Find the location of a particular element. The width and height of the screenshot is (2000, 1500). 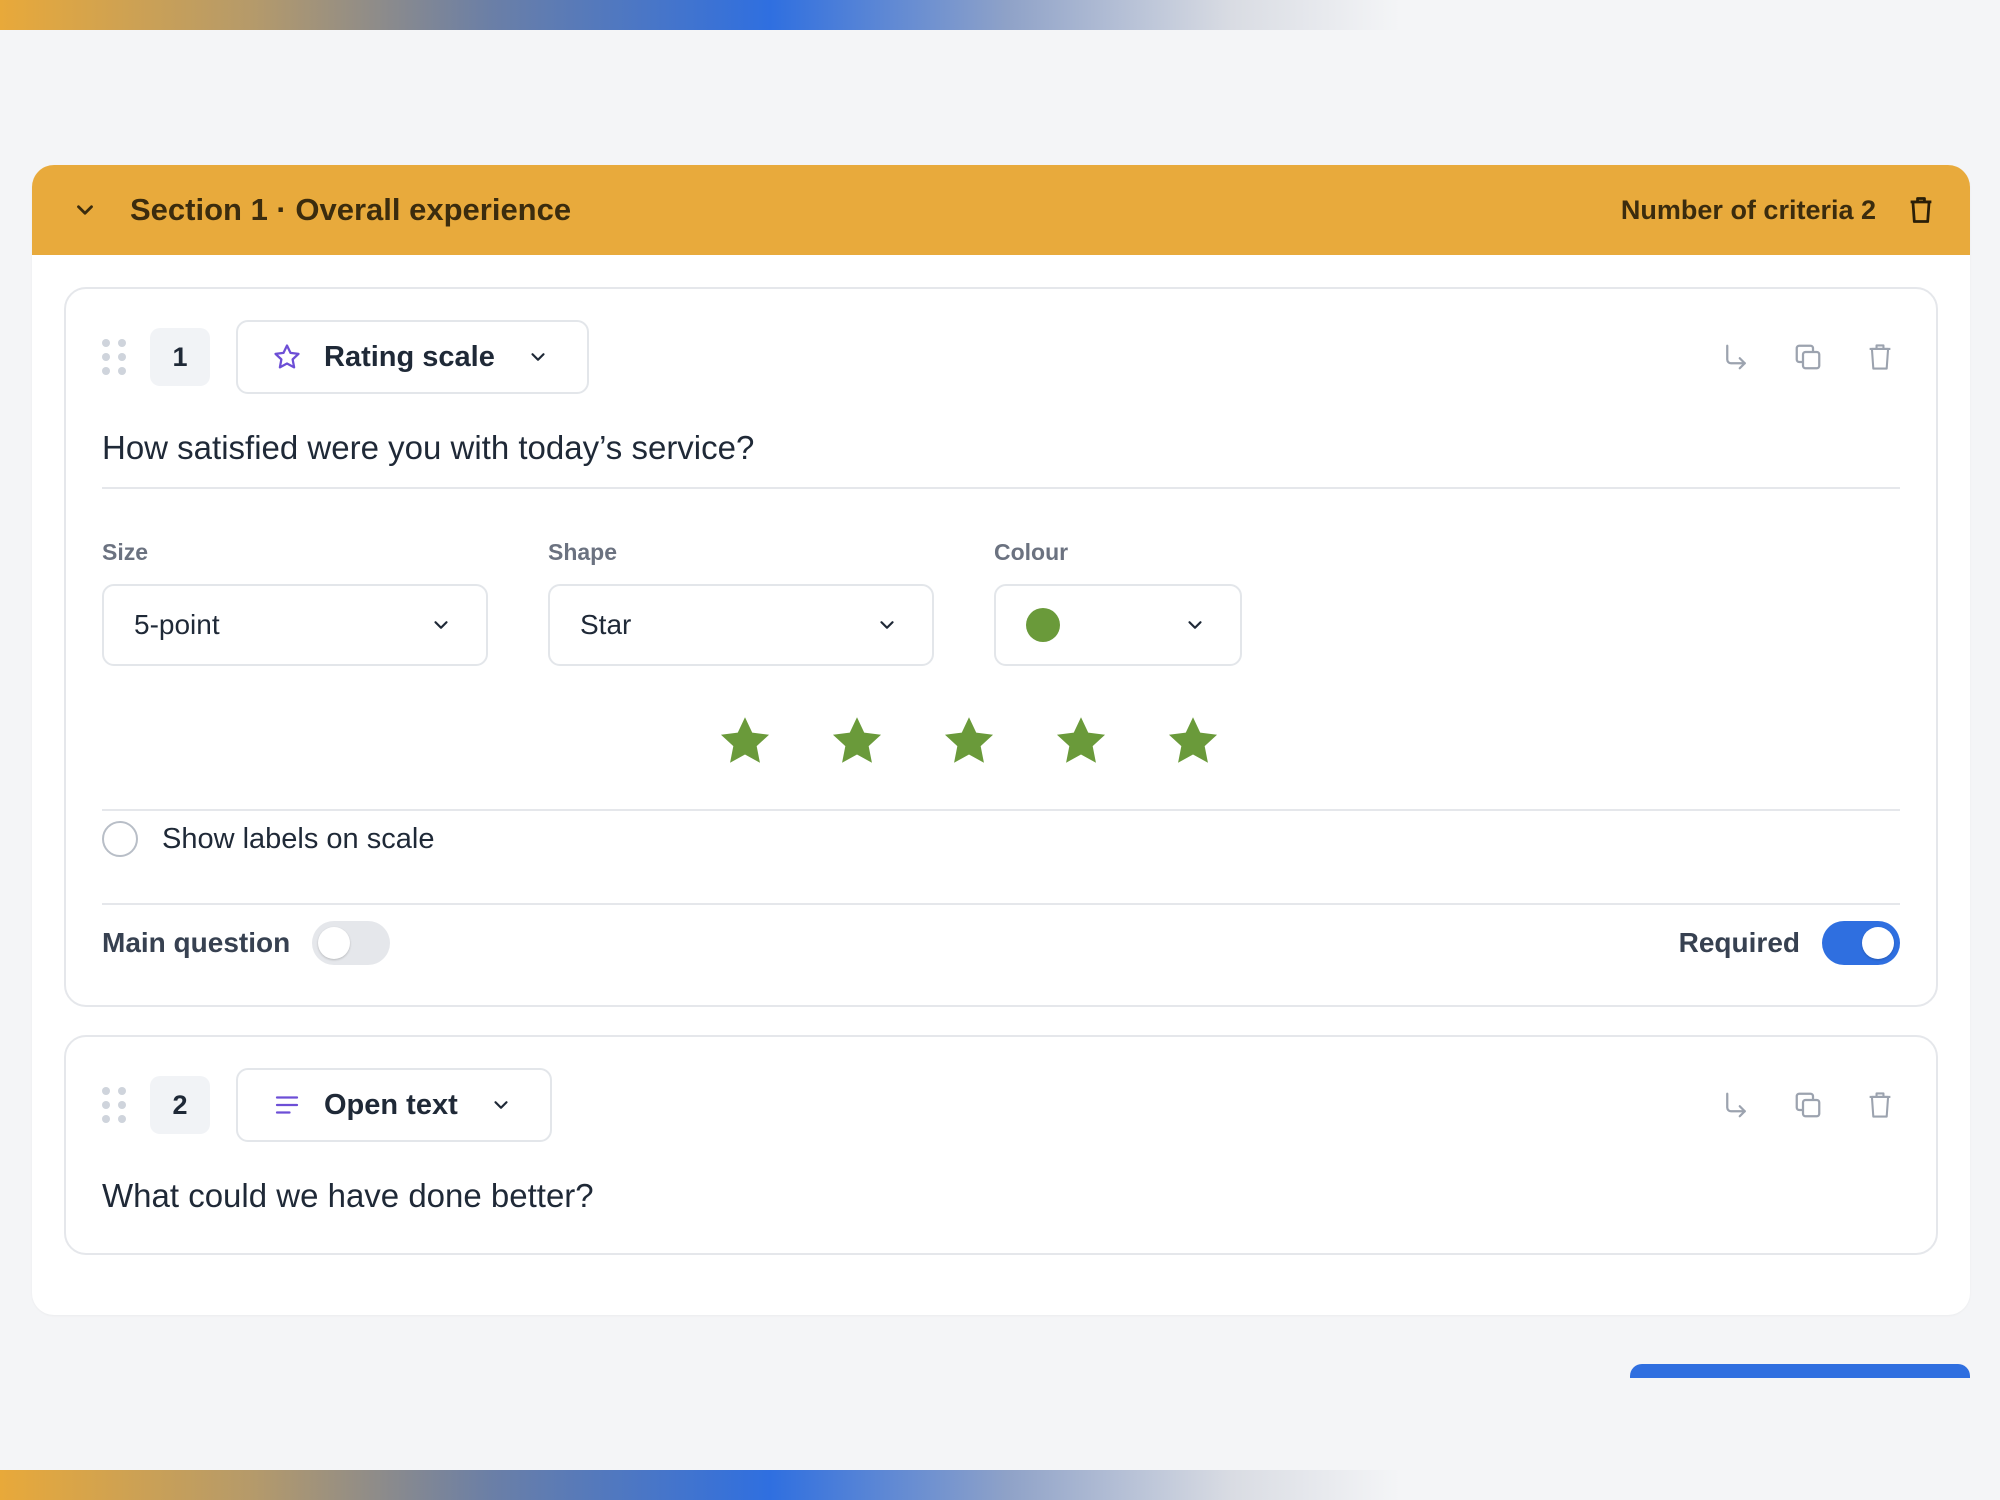

question-text: What could we have done better? is located at coordinates (1001, 1196).